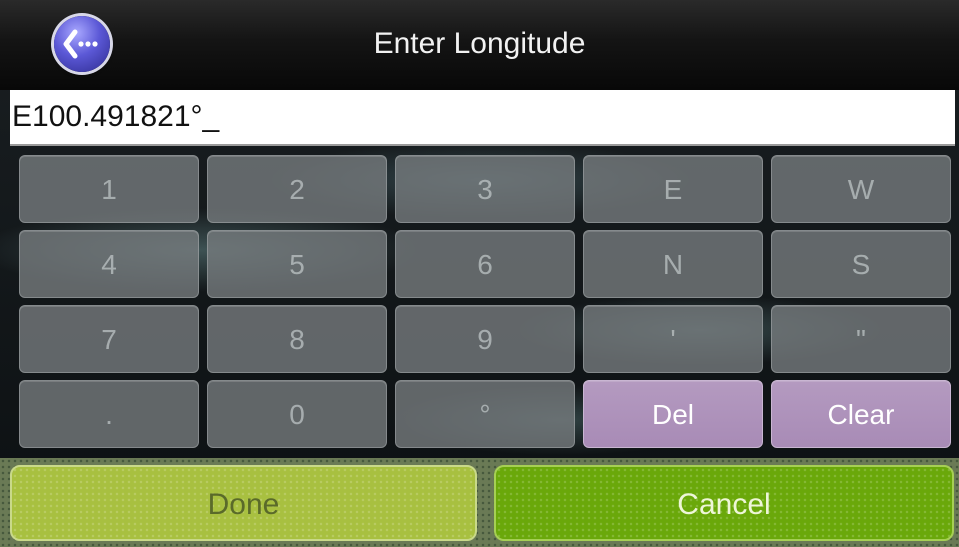  Describe the element at coordinates (673, 339) in the screenshot. I see `key-minutes: '` at that location.